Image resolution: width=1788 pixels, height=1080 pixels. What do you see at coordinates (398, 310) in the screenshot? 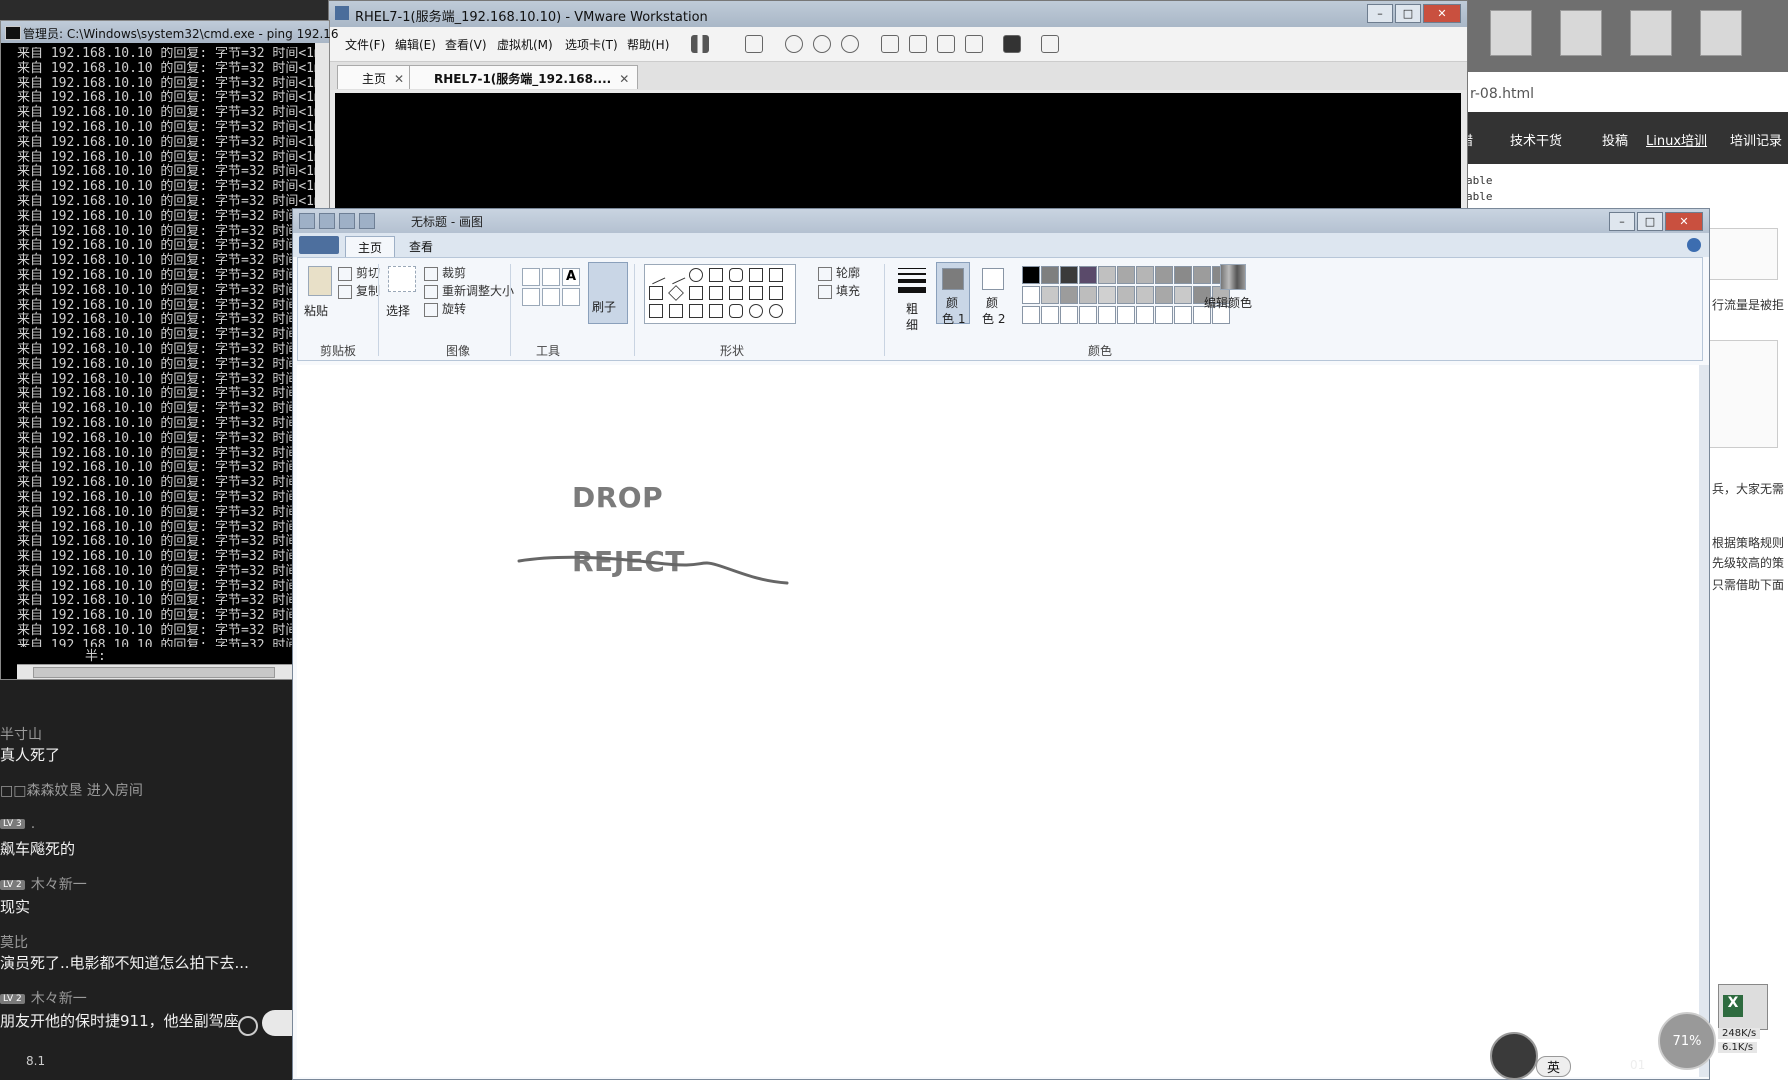
I see `select-button: 选择` at bounding box center [398, 310].